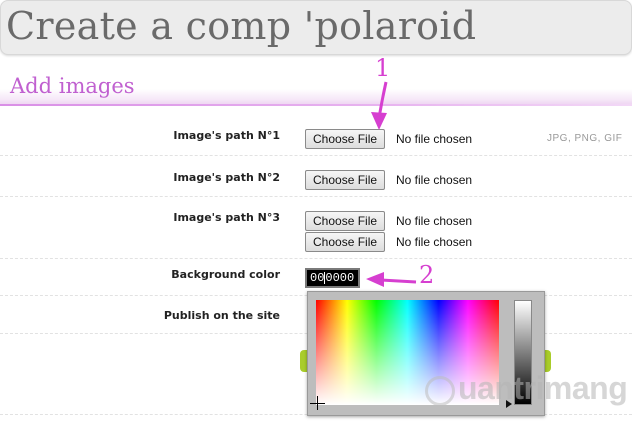 Image resolution: width=632 pixels, height=422 pixels. What do you see at coordinates (383, 68) in the screenshot?
I see `annotation-marker-1: 1` at bounding box center [383, 68].